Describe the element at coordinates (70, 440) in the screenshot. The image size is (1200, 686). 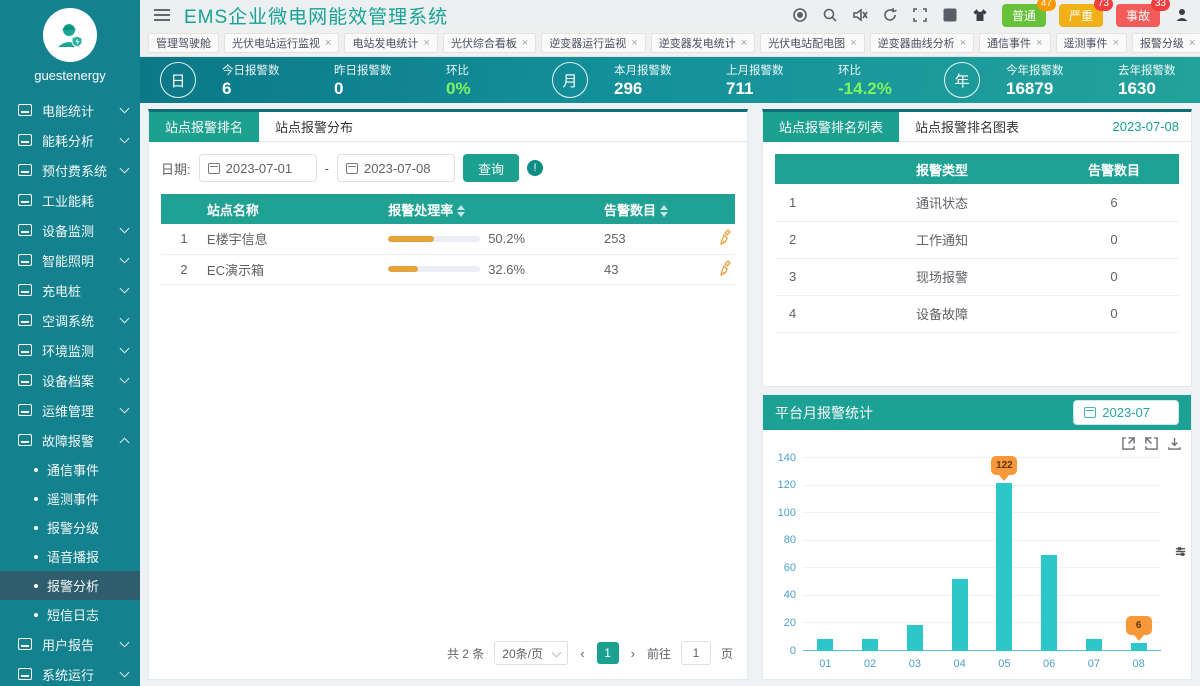
I see `sidebar-item-fault-alarm: 故障报警` at that location.